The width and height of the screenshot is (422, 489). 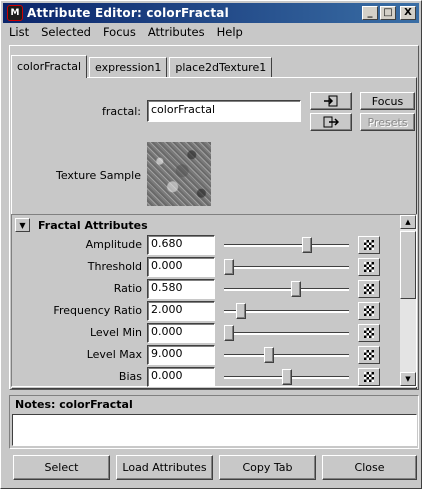 I want to click on threshold-label: Threshold, so click(x=114, y=266).